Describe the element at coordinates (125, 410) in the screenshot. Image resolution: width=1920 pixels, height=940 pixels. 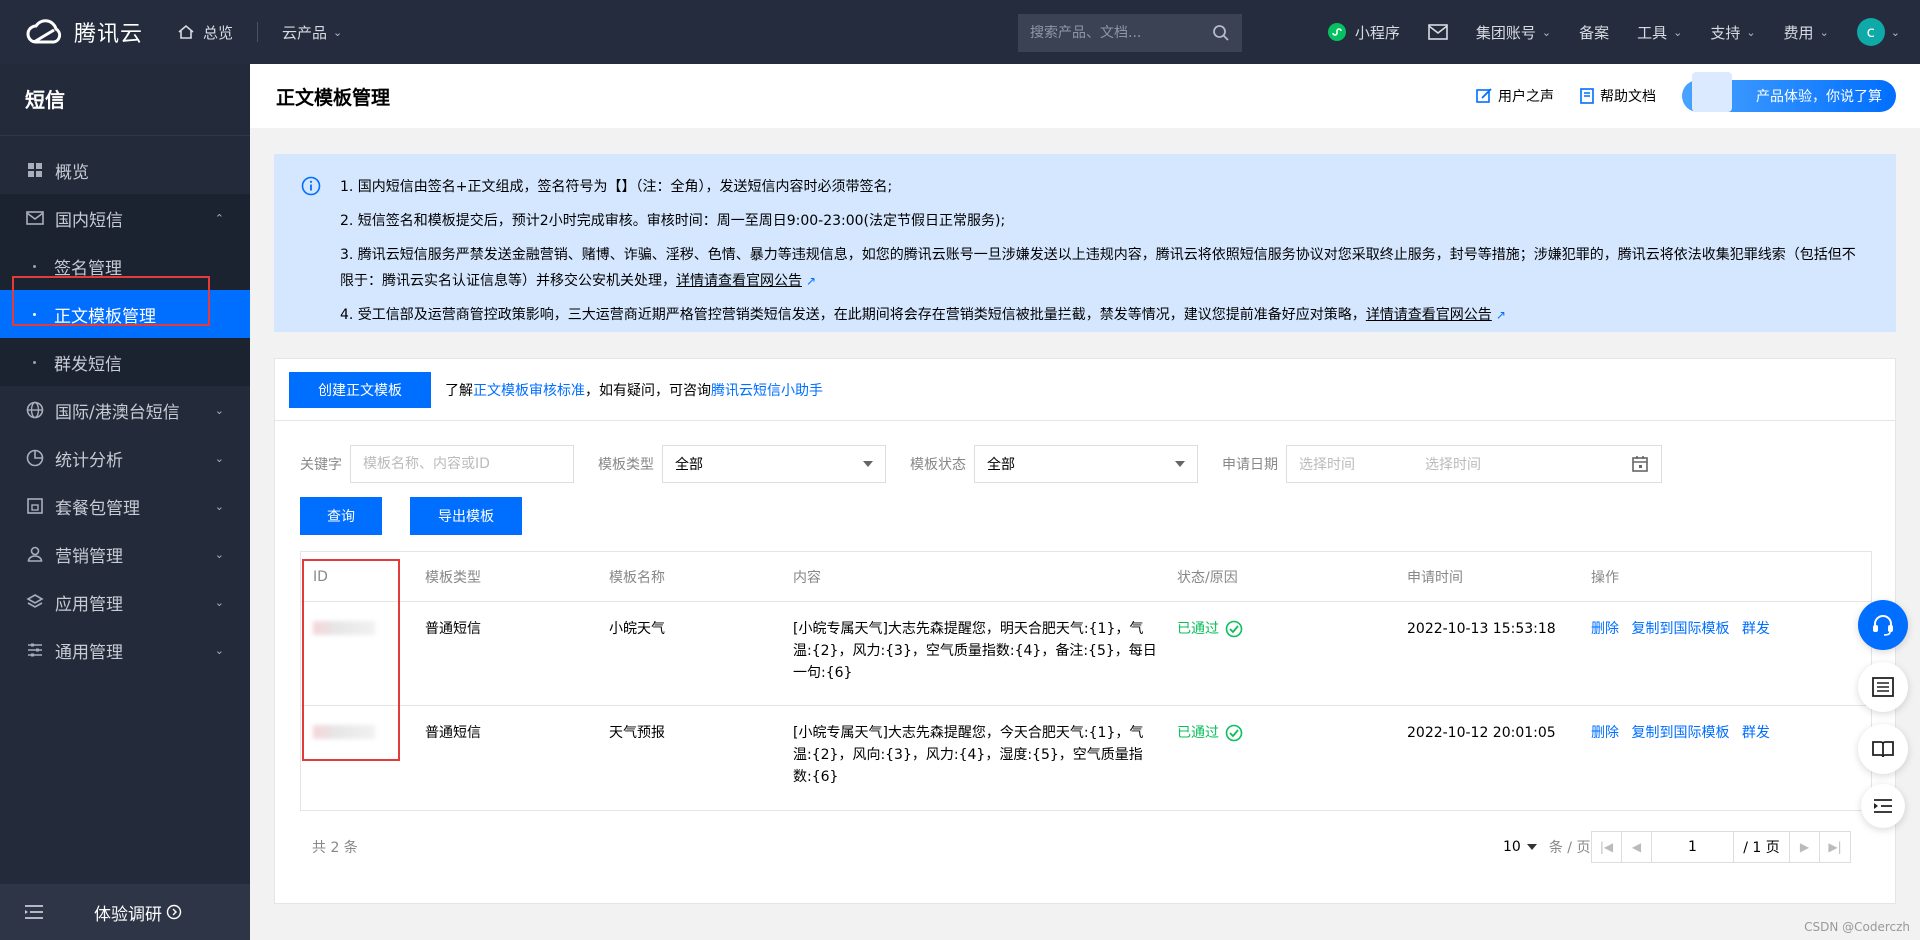
I see `sidebar-item-intl: 国际/港澳台短信 ⌄` at that location.